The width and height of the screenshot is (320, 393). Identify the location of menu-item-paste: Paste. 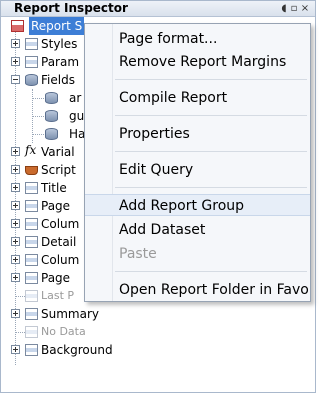
(197, 254).